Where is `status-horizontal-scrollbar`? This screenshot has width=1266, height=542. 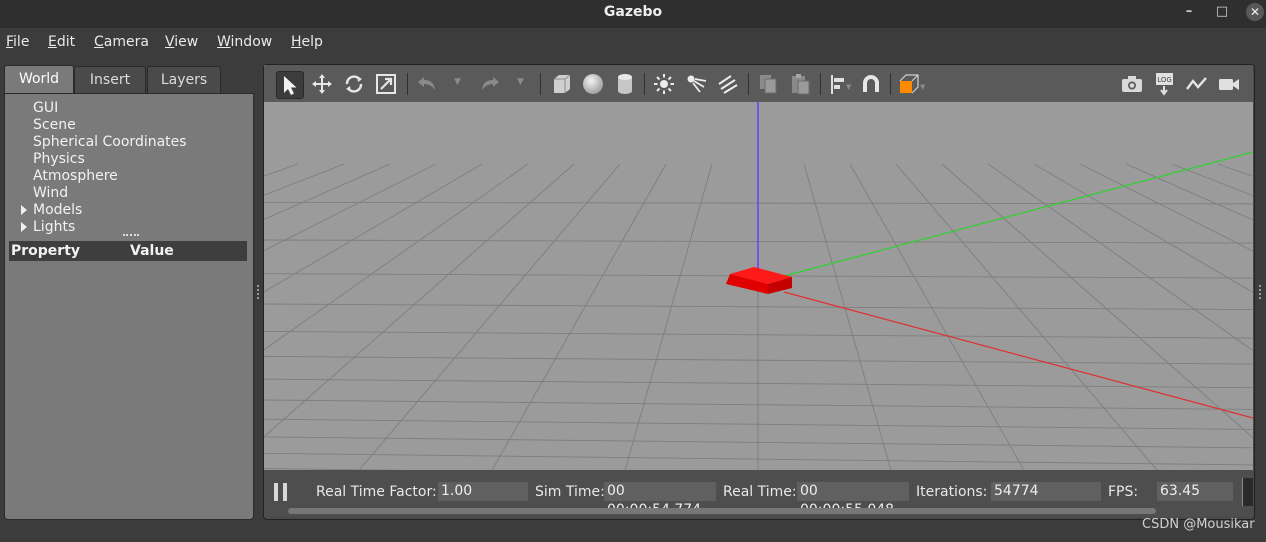 status-horizontal-scrollbar is located at coordinates (722, 511).